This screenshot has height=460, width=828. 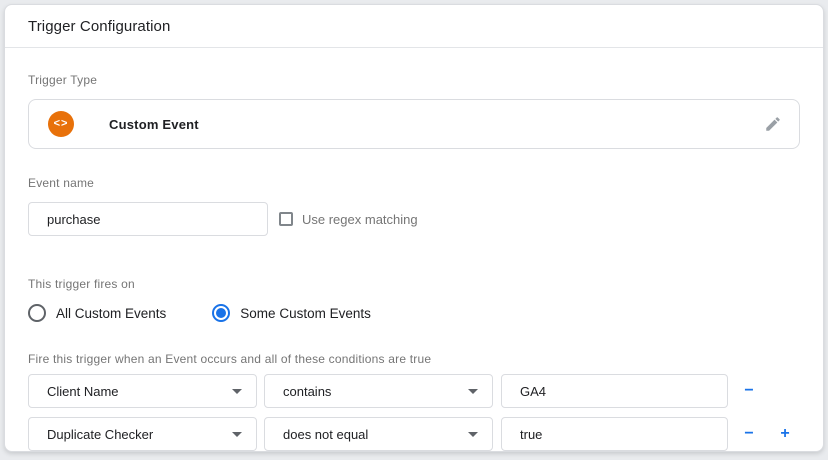 I want to click on radio-all-custom-events: All Custom Events, so click(x=97, y=313).